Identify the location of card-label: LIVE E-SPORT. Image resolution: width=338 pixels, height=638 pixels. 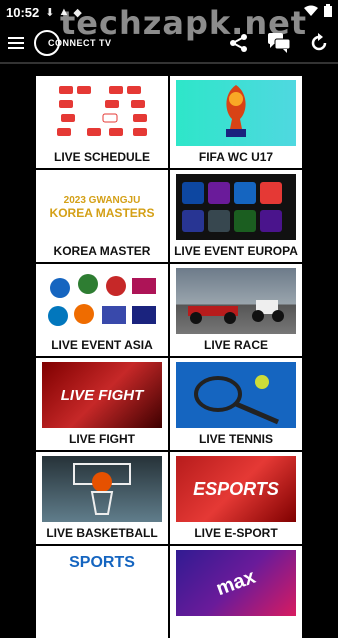
(236, 533).